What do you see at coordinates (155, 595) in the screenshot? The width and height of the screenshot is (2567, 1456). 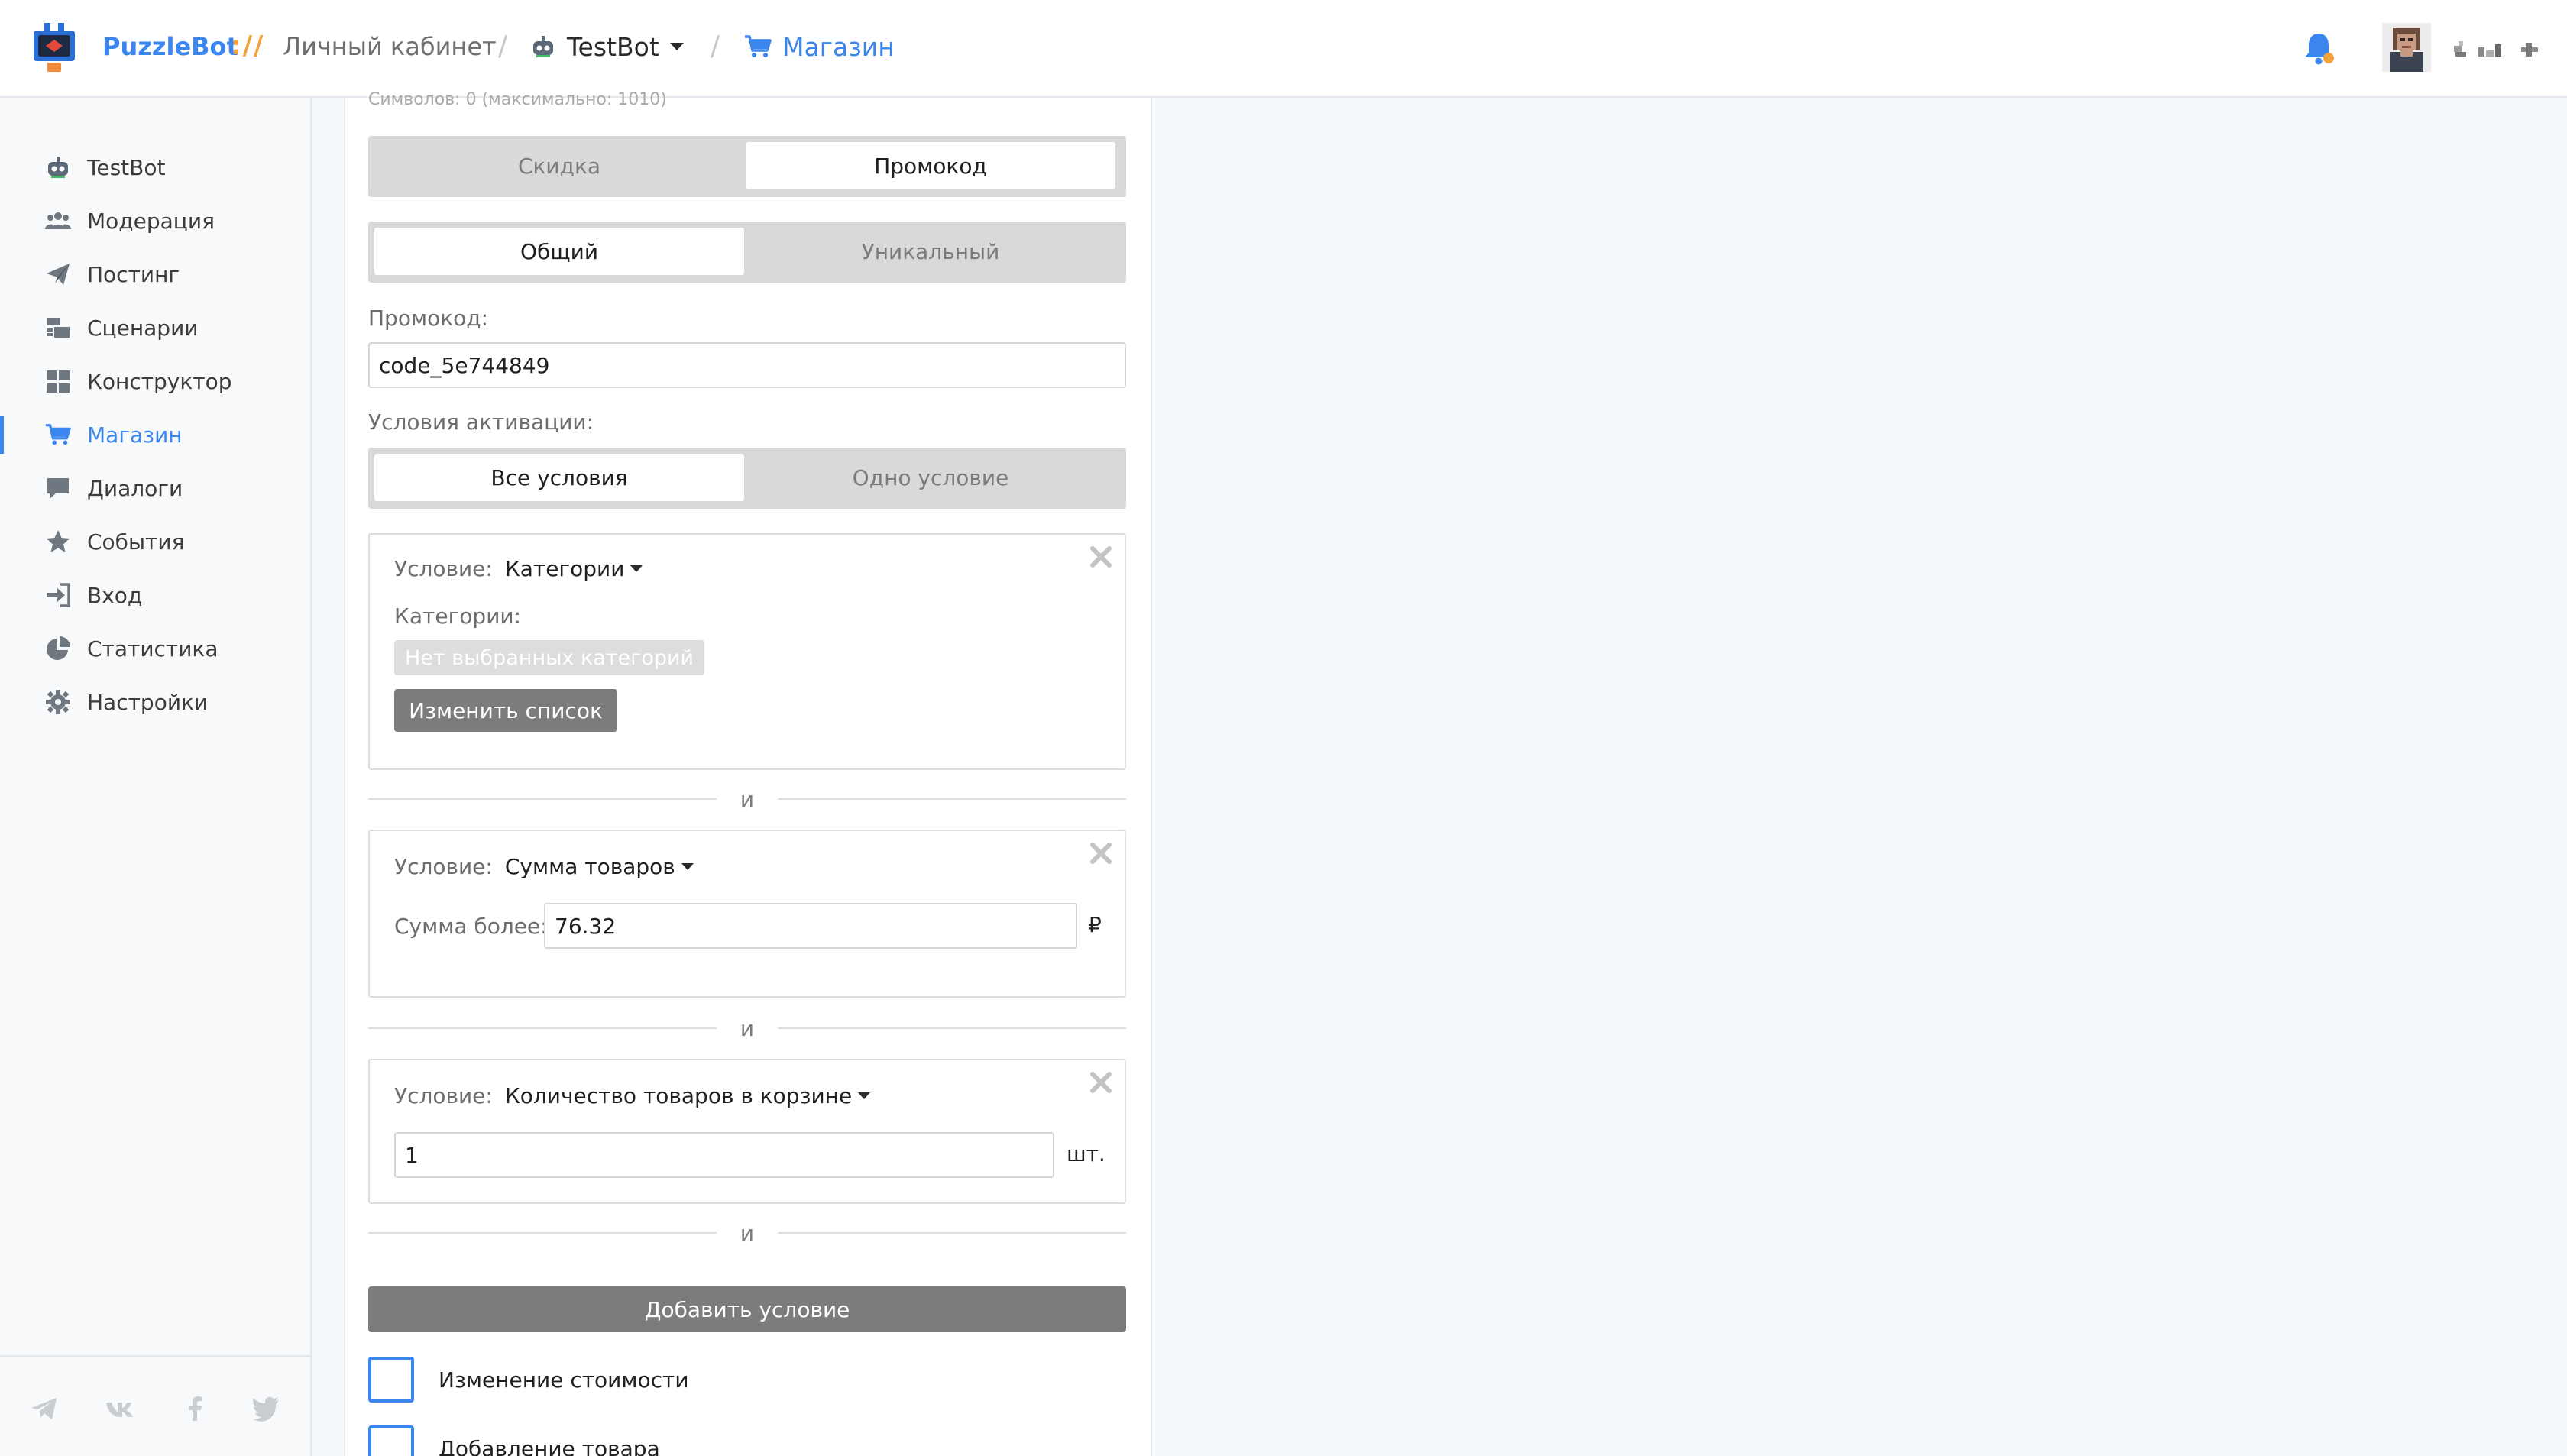 I see `sidebar-item-login: Вход` at bounding box center [155, 595].